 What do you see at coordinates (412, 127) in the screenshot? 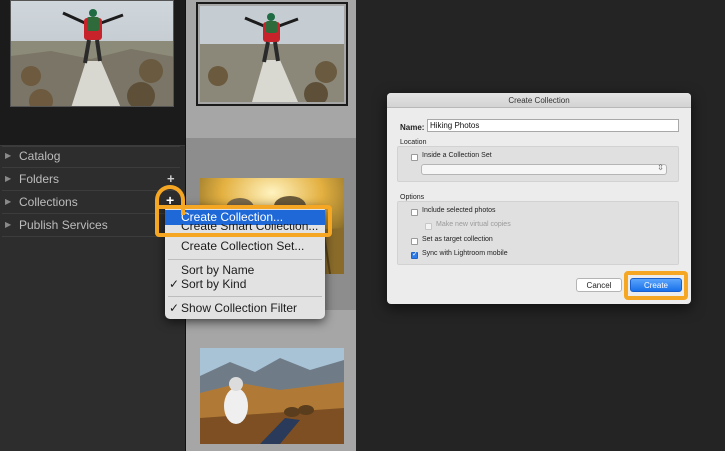
I see `name-label: Name:` at bounding box center [412, 127].